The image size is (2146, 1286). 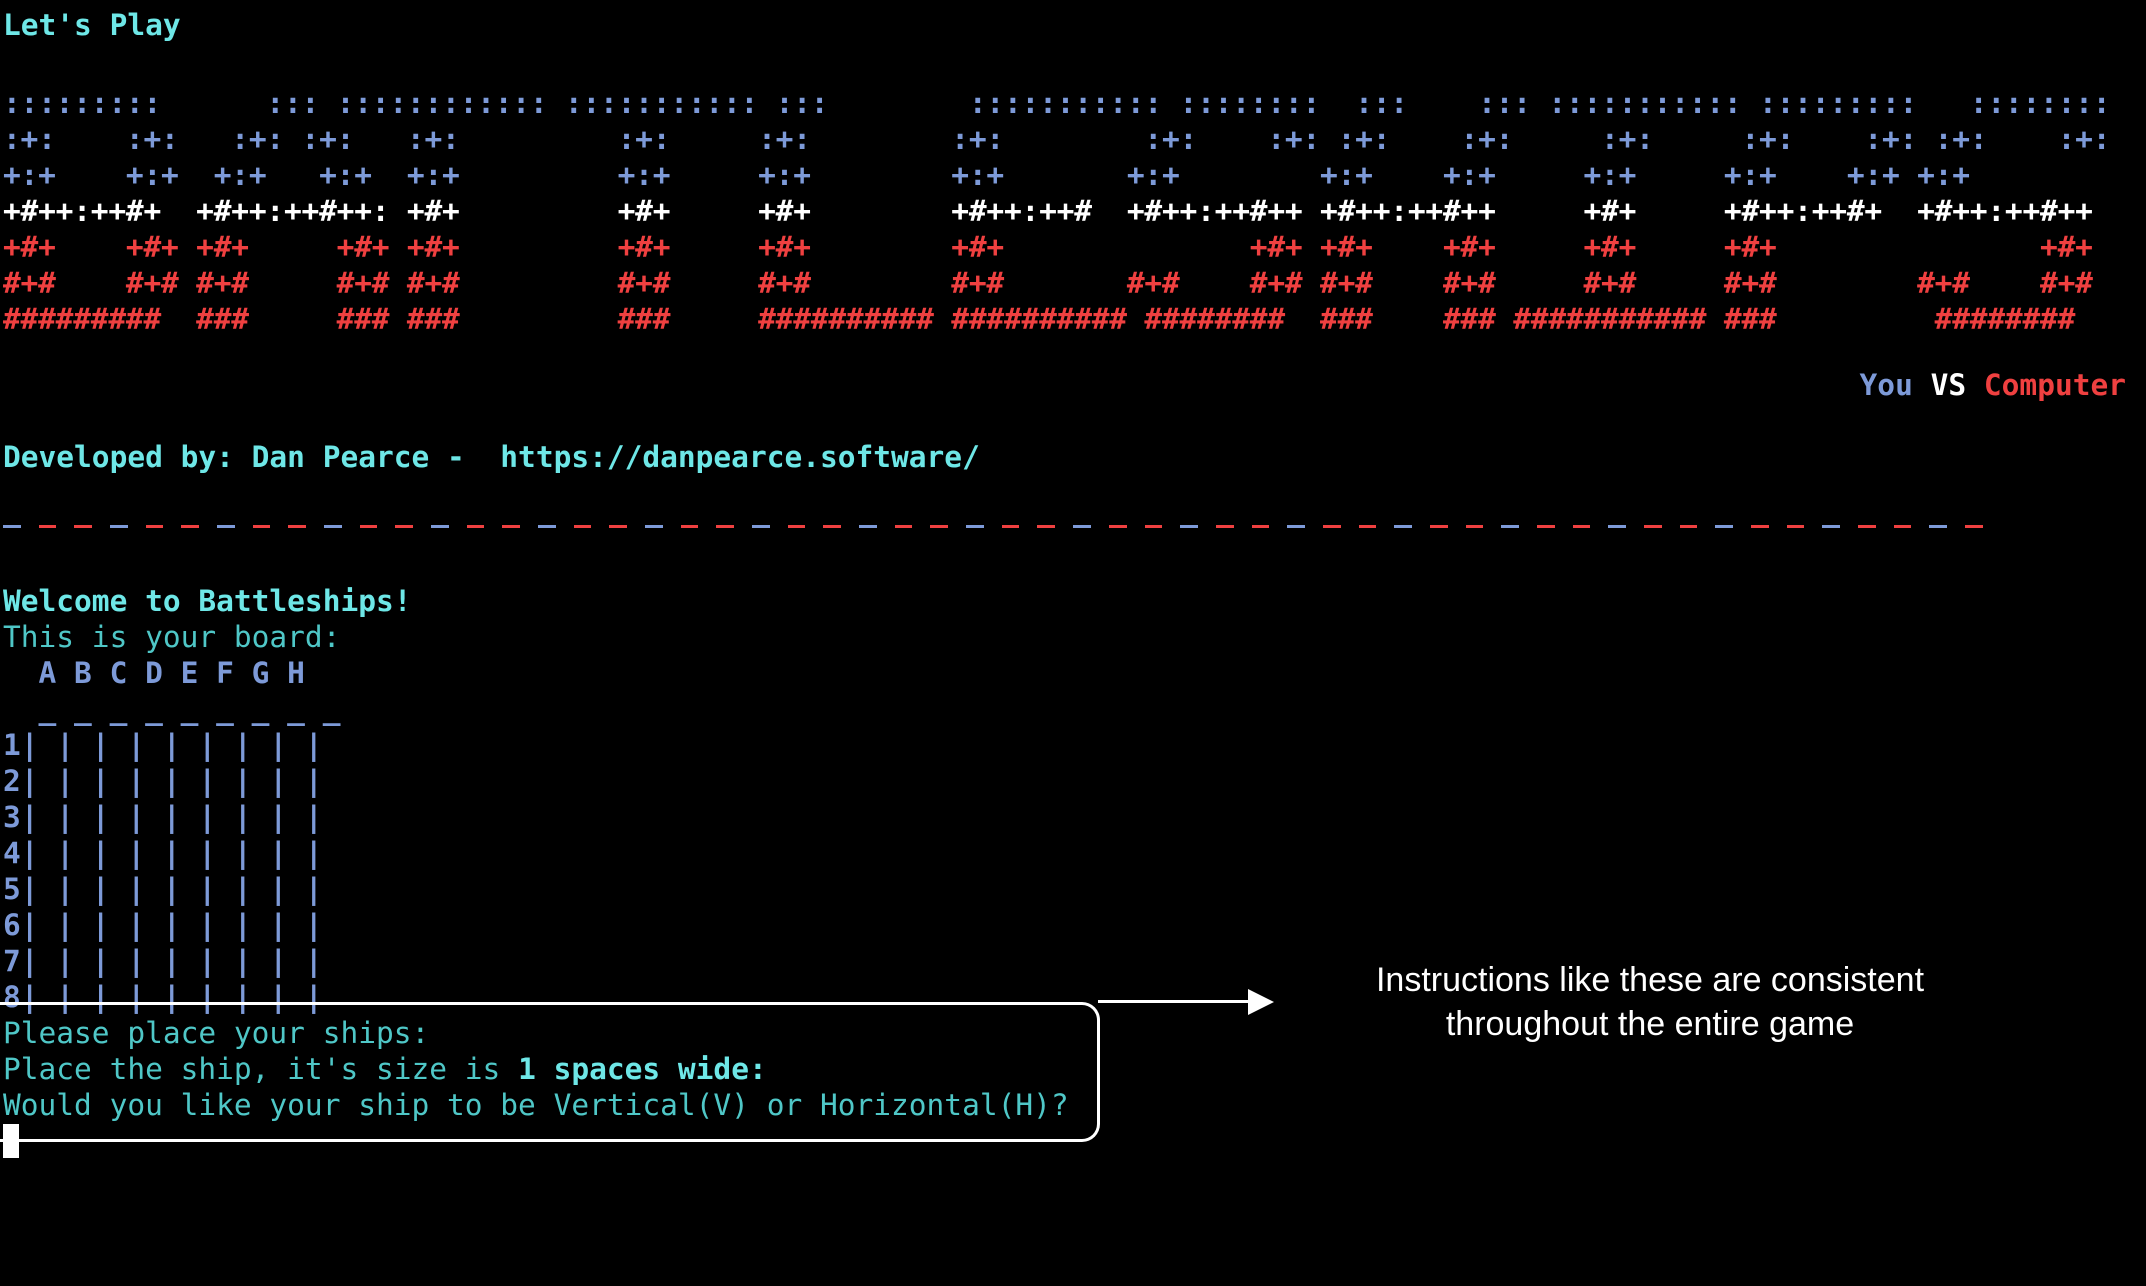 I want to click on annotation-arrow-line, so click(x=1178, y=1001).